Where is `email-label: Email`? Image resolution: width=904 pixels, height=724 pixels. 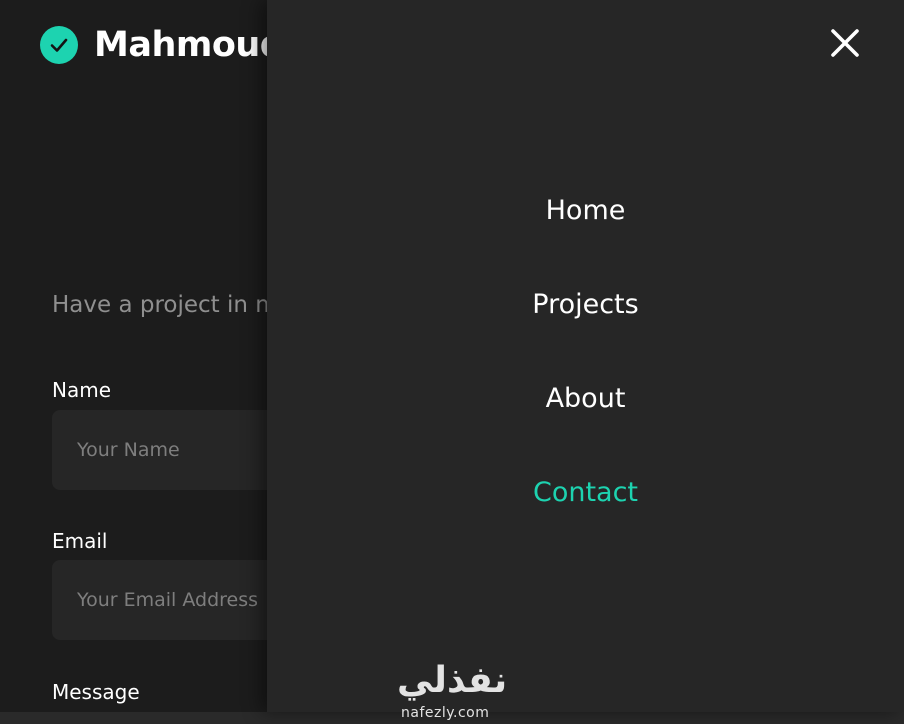
email-label: Email is located at coordinates (80, 541).